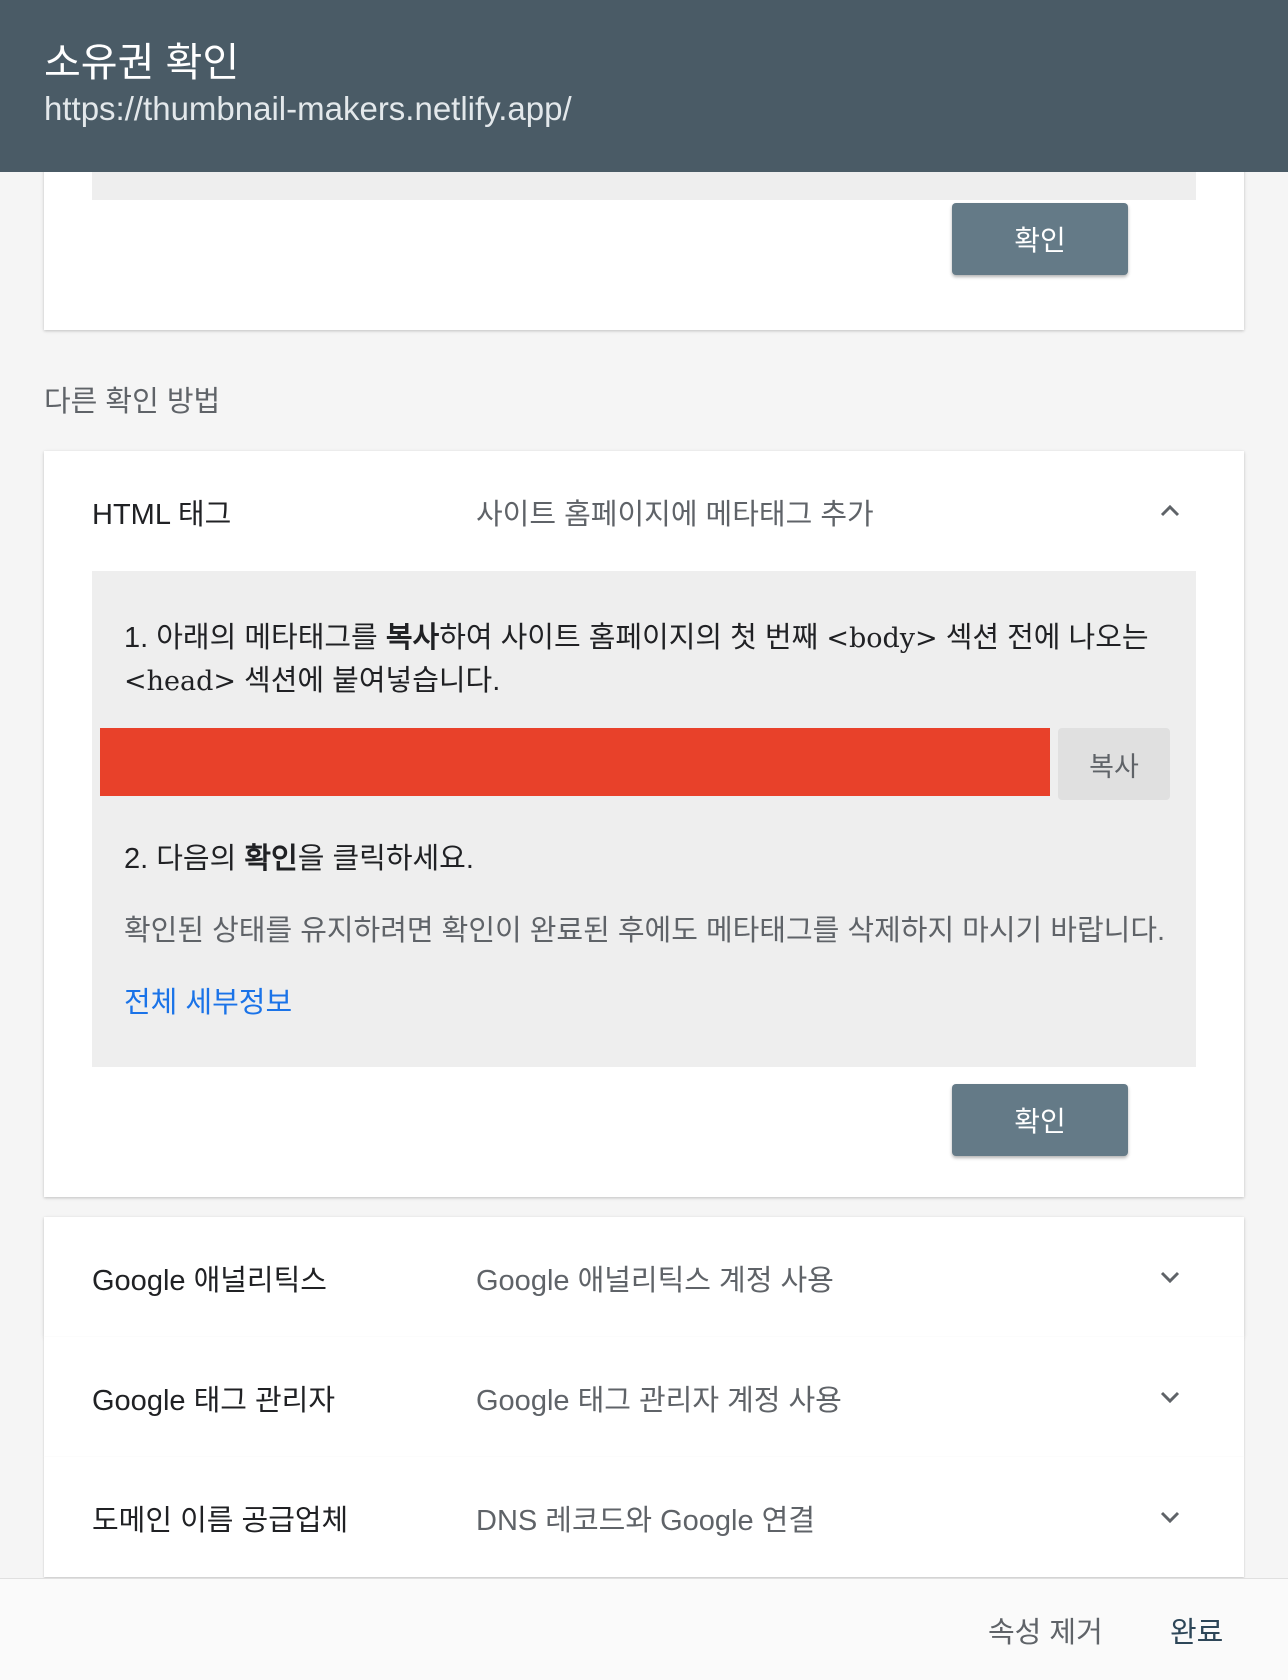  I want to click on method-title: Google 애널리틱스, so click(209, 1281).